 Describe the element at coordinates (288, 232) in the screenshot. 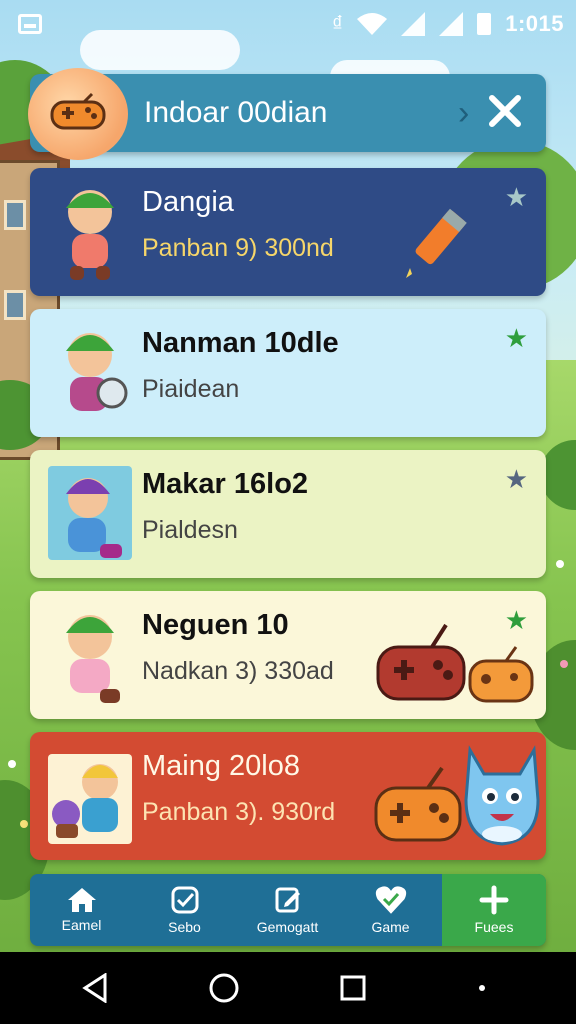

I see `list-item: Dangia Panban 9) 300nd ★` at that location.